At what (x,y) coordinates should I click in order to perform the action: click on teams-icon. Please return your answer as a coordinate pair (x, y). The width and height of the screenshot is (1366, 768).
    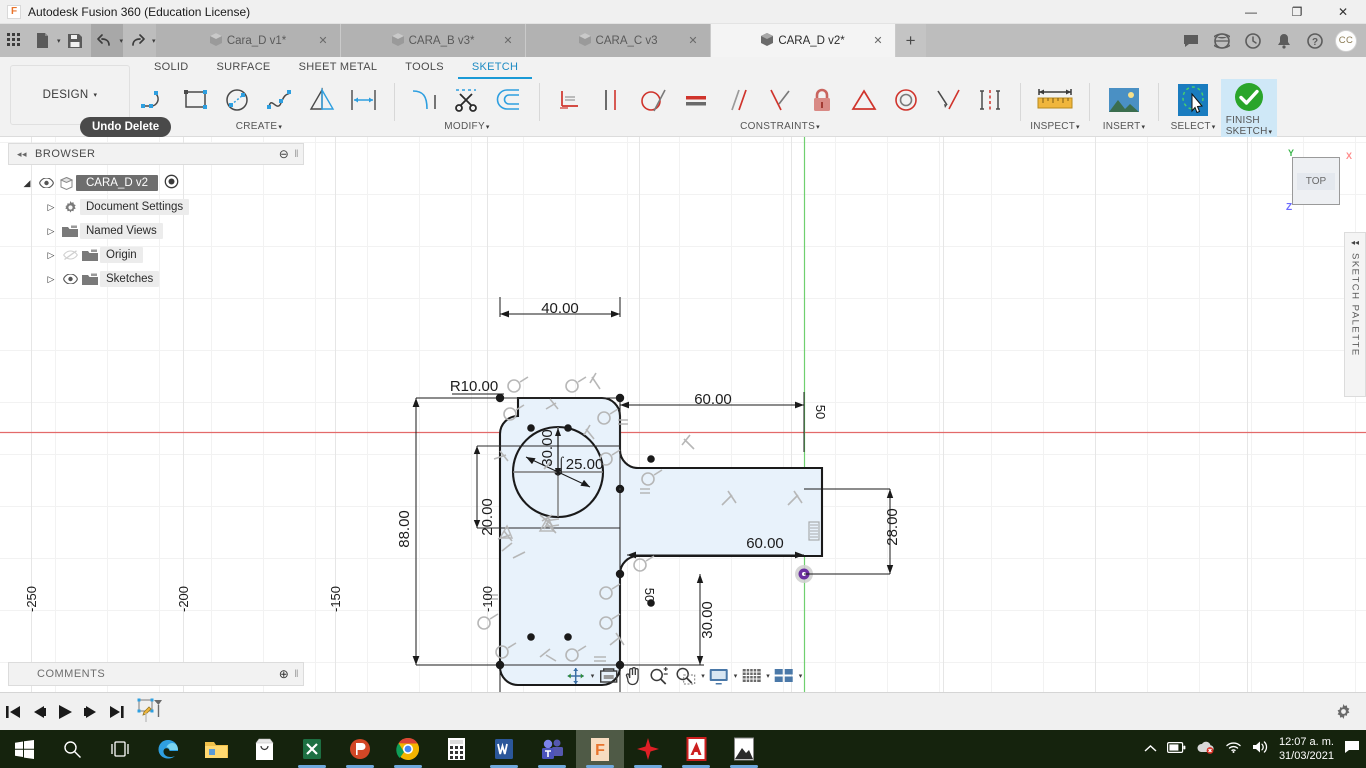
    Looking at the image, I should click on (552, 749).